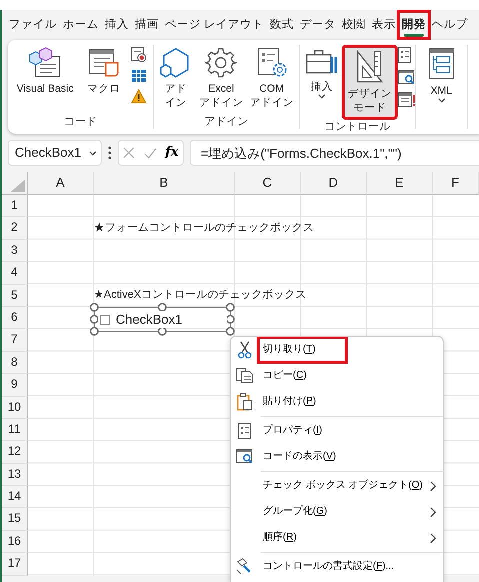  What do you see at coordinates (299, 457) in the screenshot?
I see `menu-item: コードの表示(V)` at bounding box center [299, 457].